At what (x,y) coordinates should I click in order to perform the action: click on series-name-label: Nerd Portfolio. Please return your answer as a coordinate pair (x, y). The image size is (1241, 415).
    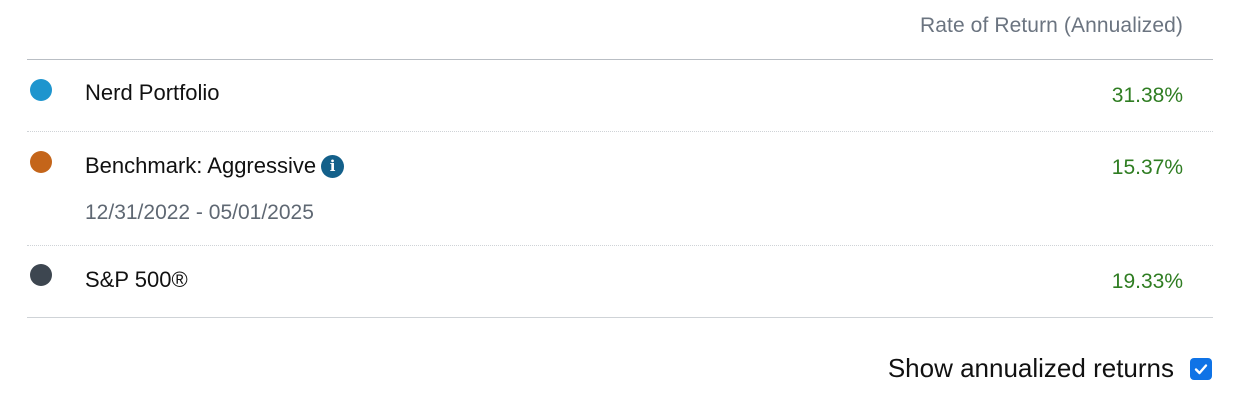
    Looking at the image, I should click on (152, 92).